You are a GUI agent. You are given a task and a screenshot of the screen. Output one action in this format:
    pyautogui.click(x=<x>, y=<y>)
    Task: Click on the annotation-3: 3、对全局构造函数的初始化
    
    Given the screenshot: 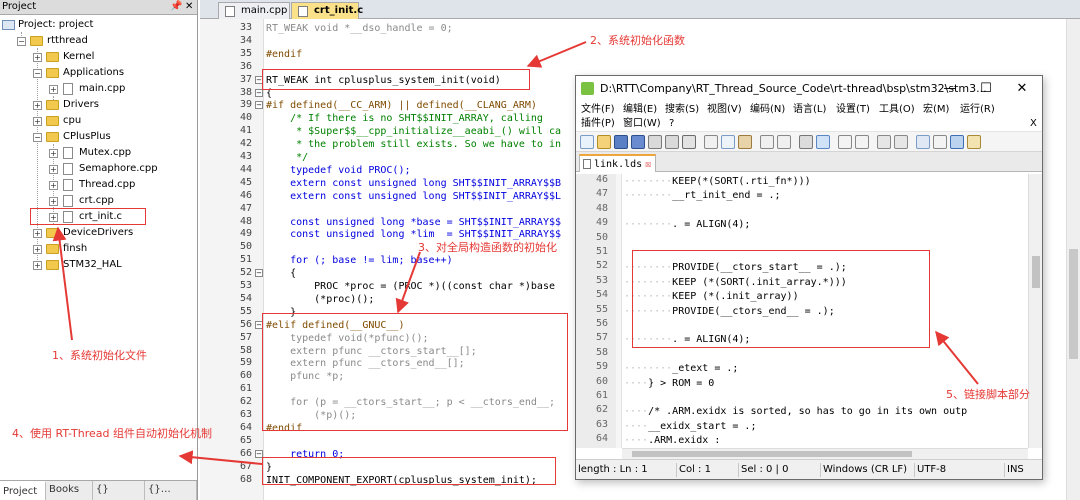 What is the action you would take?
    pyautogui.click(x=487, y=247)
    